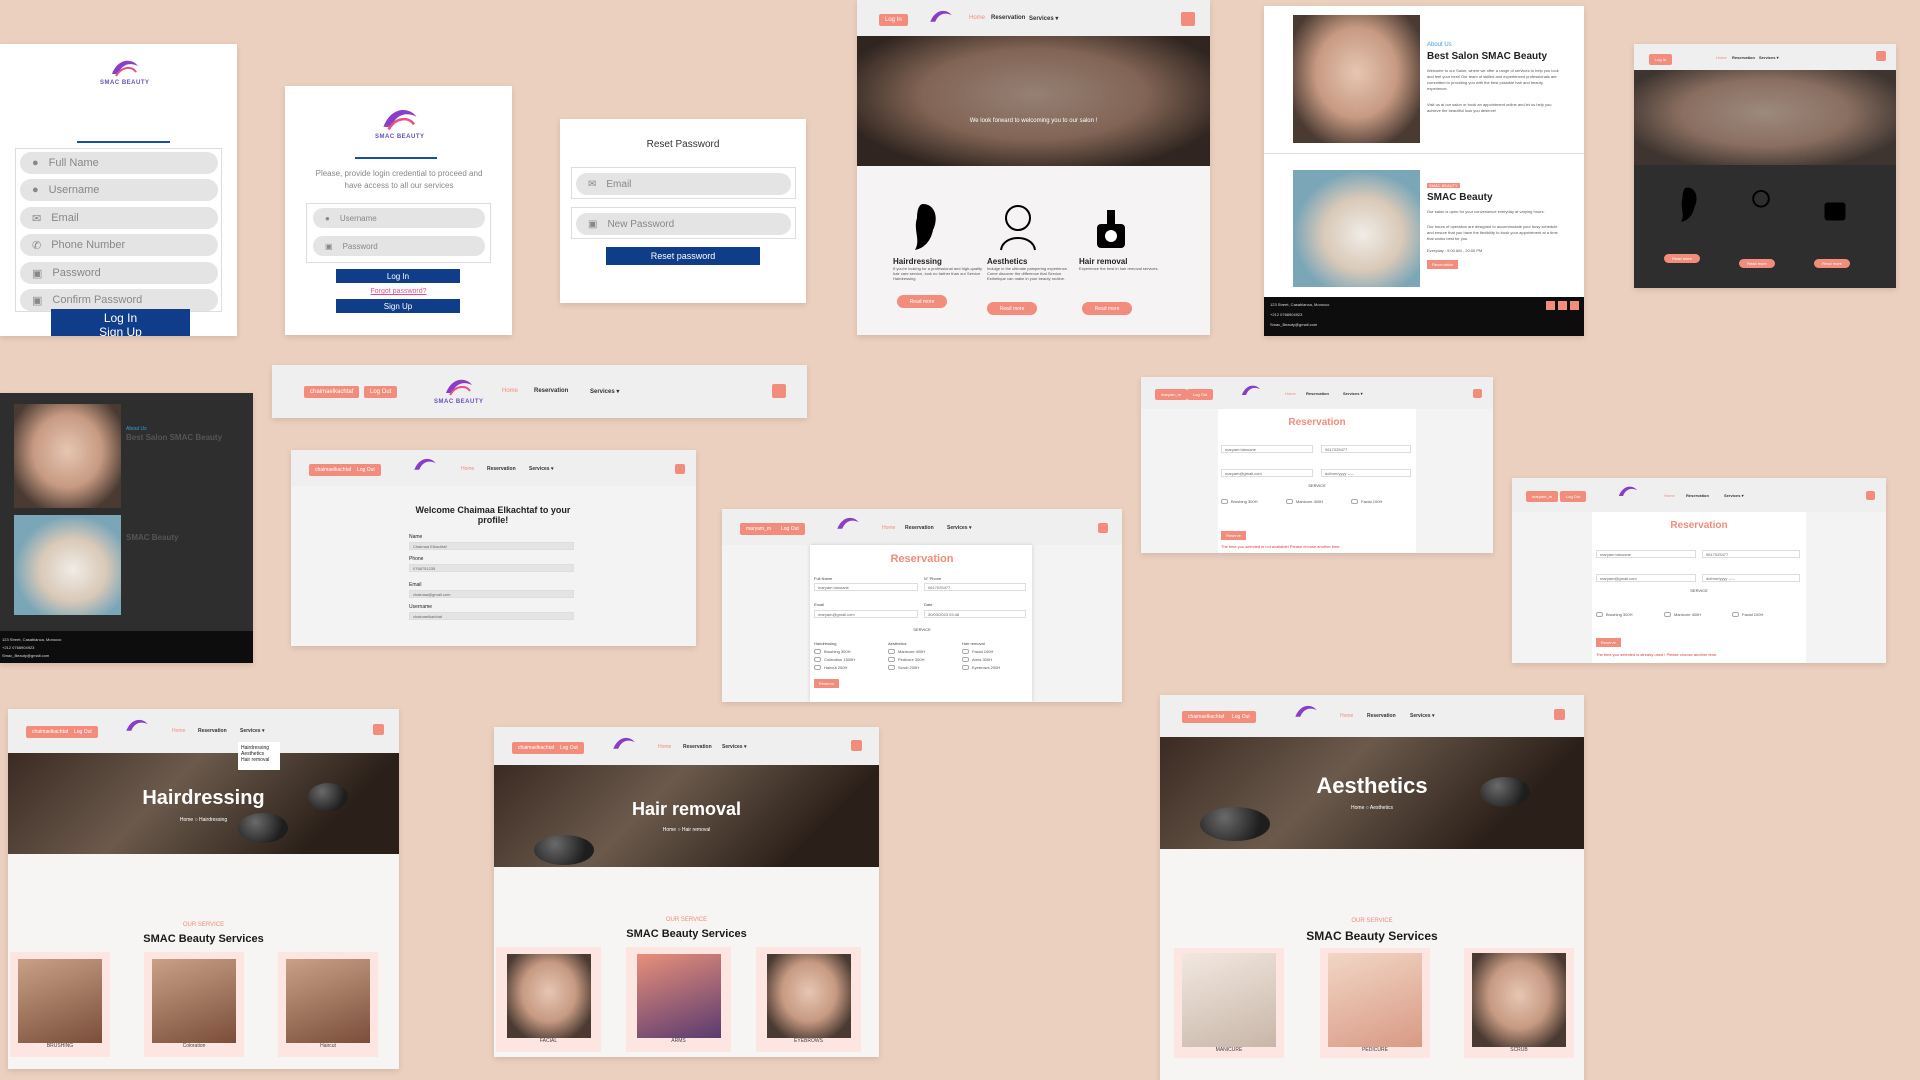 Image resolution: width=1920 pixels, height=1080 pixels. What do you see at coordinates (491, 594) in the screenshot?
I see `email-field: chaimaa@gmail.com` at bounding box center [491, 594].